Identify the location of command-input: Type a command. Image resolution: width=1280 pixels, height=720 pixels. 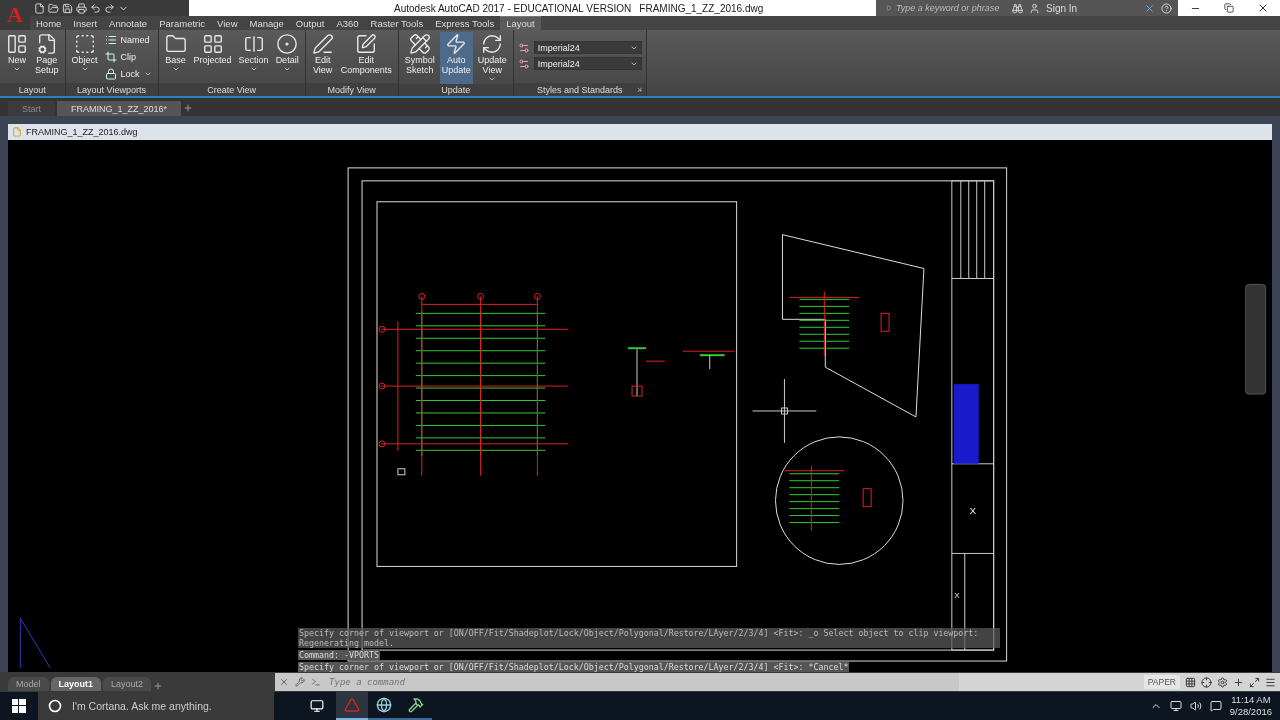
(643, 682).